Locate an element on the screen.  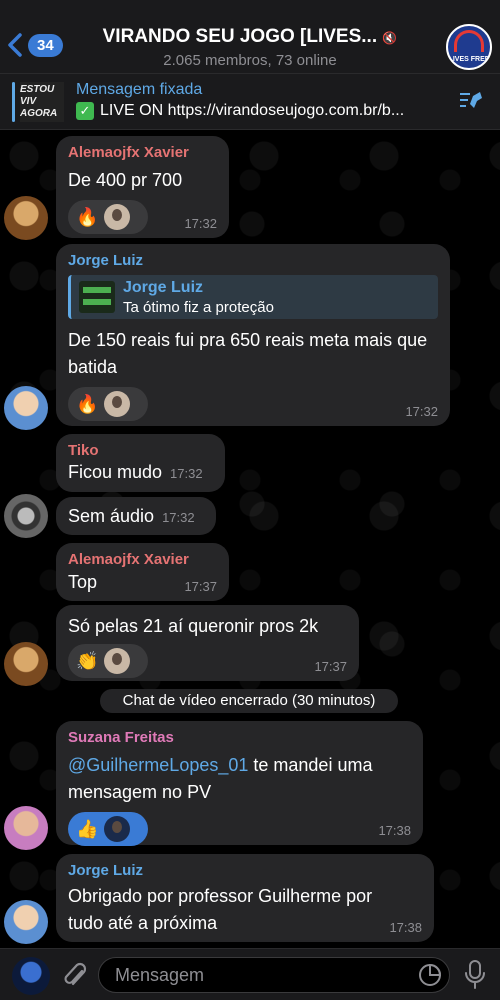
logo-ring-icon is located at coordinates (469, 41).